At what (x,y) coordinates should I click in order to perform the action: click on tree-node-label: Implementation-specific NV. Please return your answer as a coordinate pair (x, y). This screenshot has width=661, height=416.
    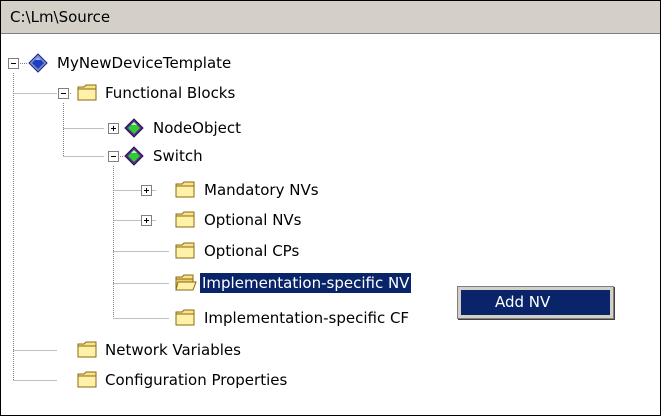
    Looking at the image, I should click on (306, 283).